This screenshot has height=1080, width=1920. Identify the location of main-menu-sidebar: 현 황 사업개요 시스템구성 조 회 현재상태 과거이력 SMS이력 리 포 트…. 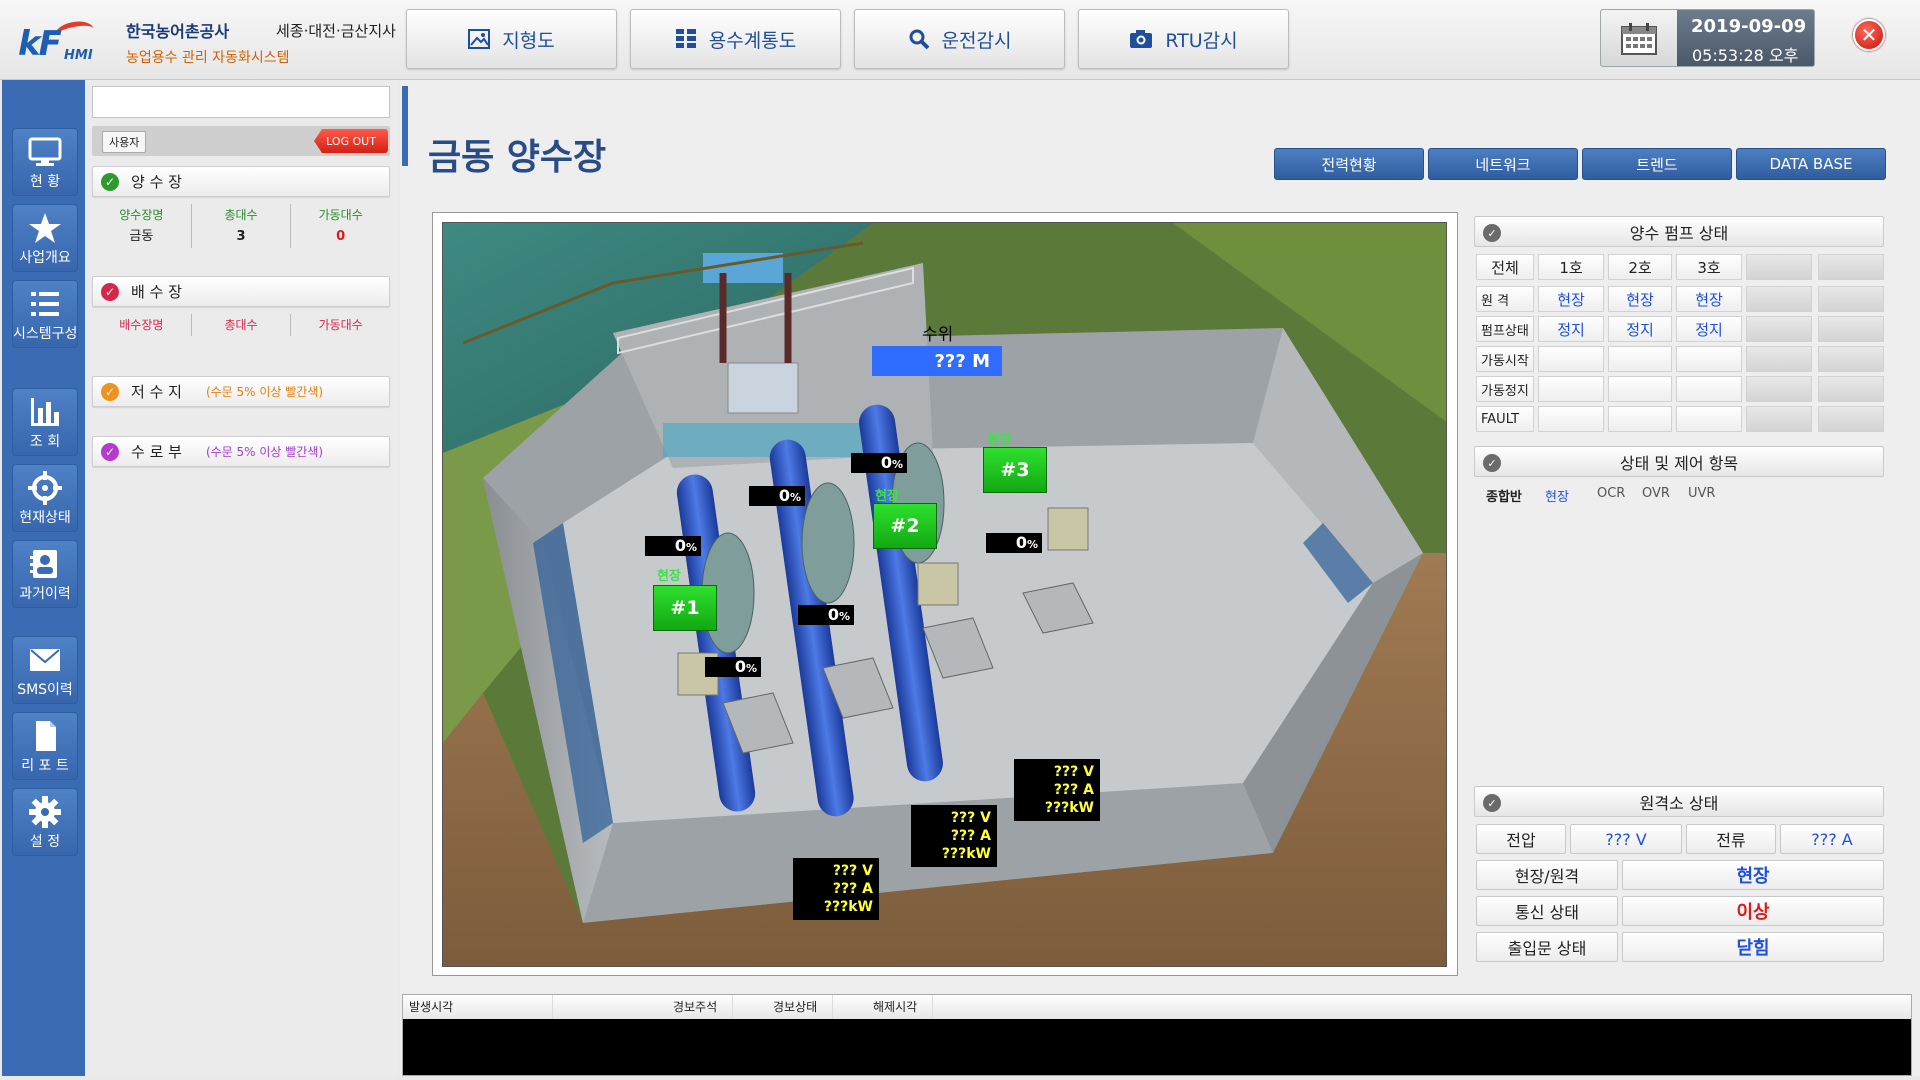
(43, 578).